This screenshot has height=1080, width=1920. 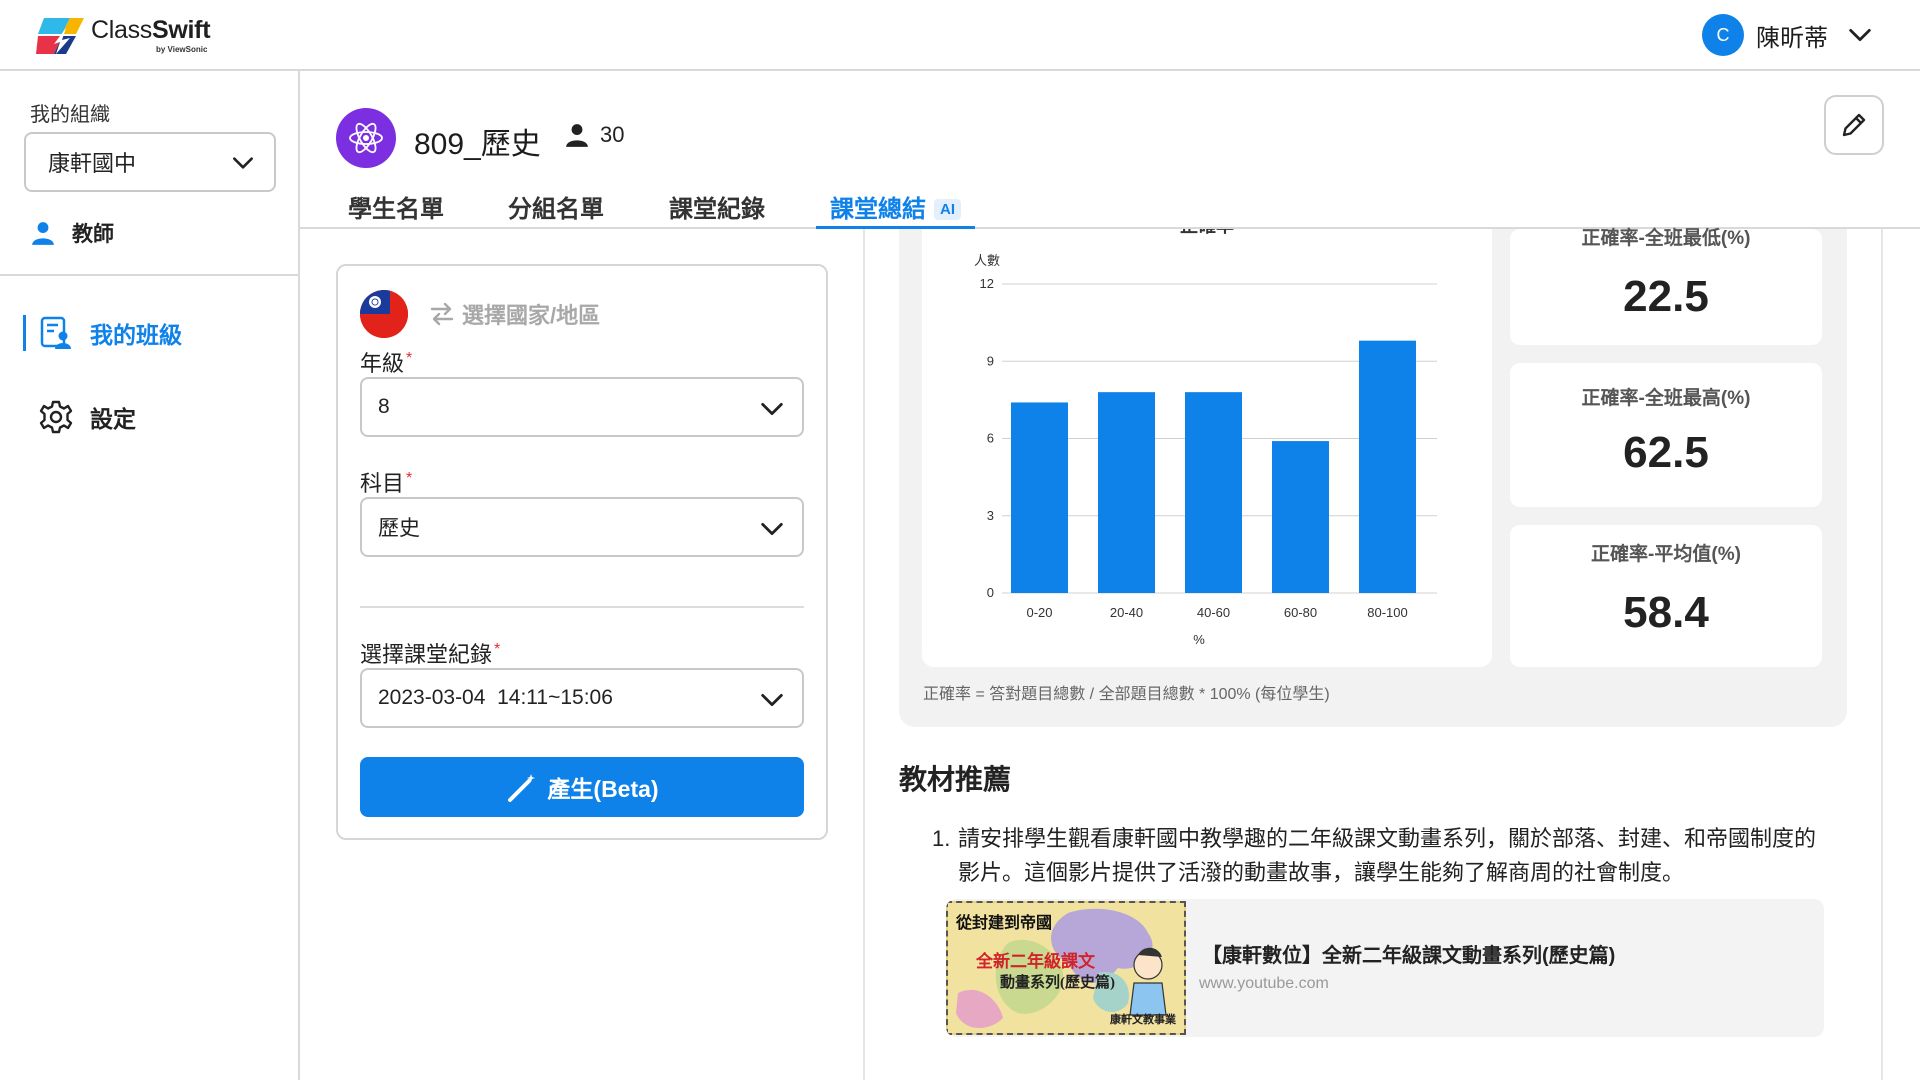 I want to click on record-select: 2023-03-04 14:11~15:06, so click(x=582, y=698).